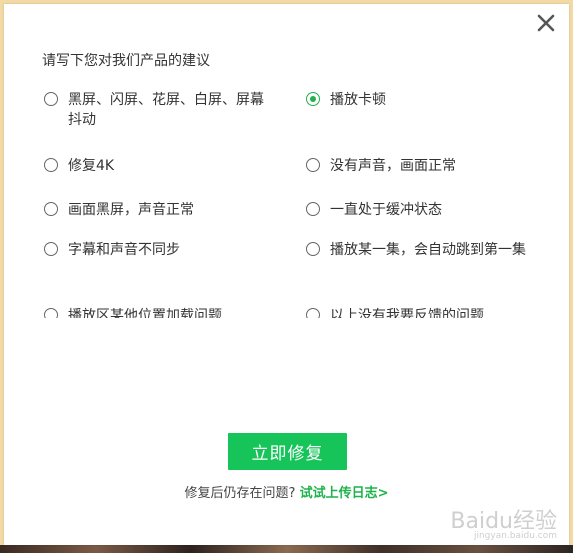  I want to click on option-label: 黑屏、闪屏、花屏、白屏、屏幕抖动, so click(166, 110).